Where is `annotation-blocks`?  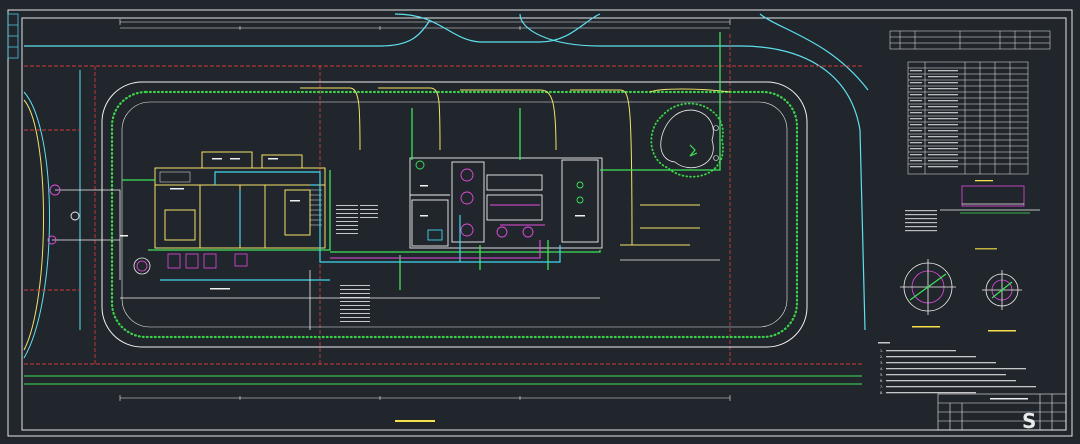 annotation-blocks is located at coordinates (357, 263).